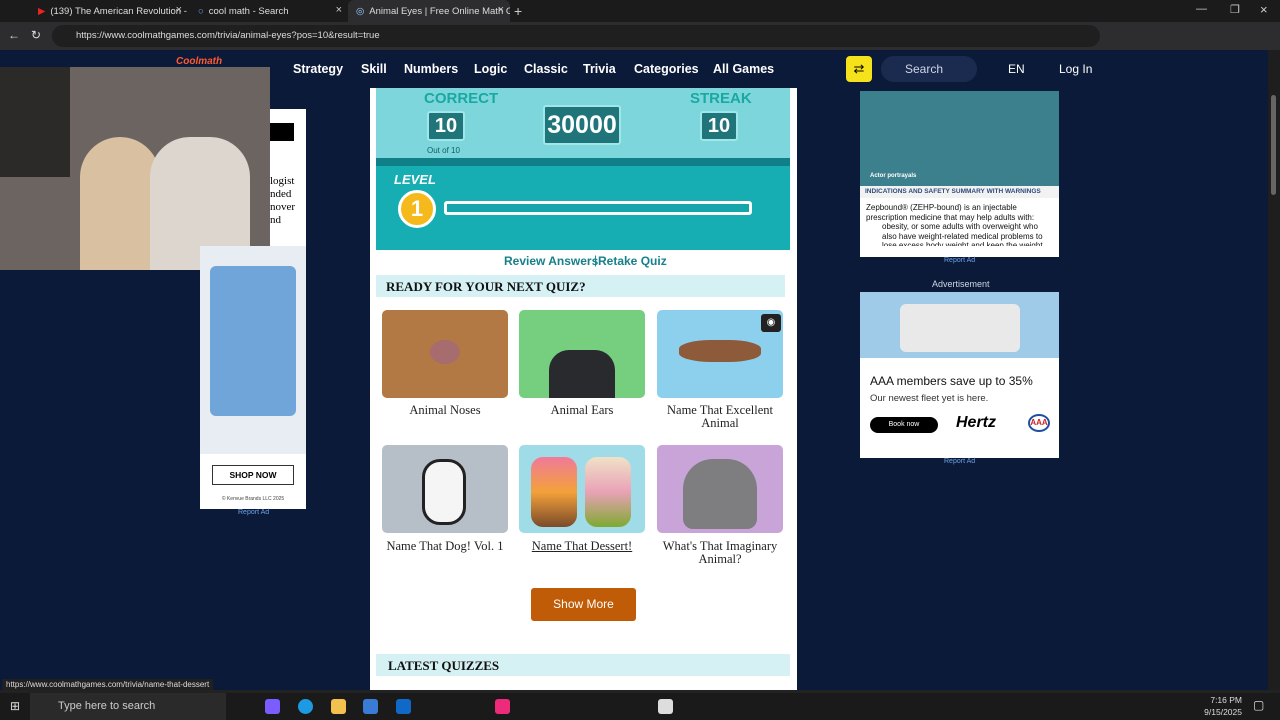 The image size is (1280, 720). What do you see at coordinates (282, 181) in the screenshot?
I see `ad-line: logist` at bounding box center [282, 181].